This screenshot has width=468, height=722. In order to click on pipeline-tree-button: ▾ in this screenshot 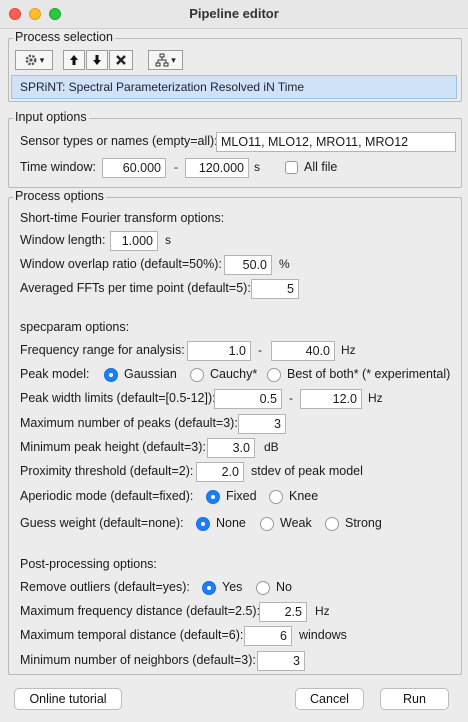, I will do `click(165, 60)`.